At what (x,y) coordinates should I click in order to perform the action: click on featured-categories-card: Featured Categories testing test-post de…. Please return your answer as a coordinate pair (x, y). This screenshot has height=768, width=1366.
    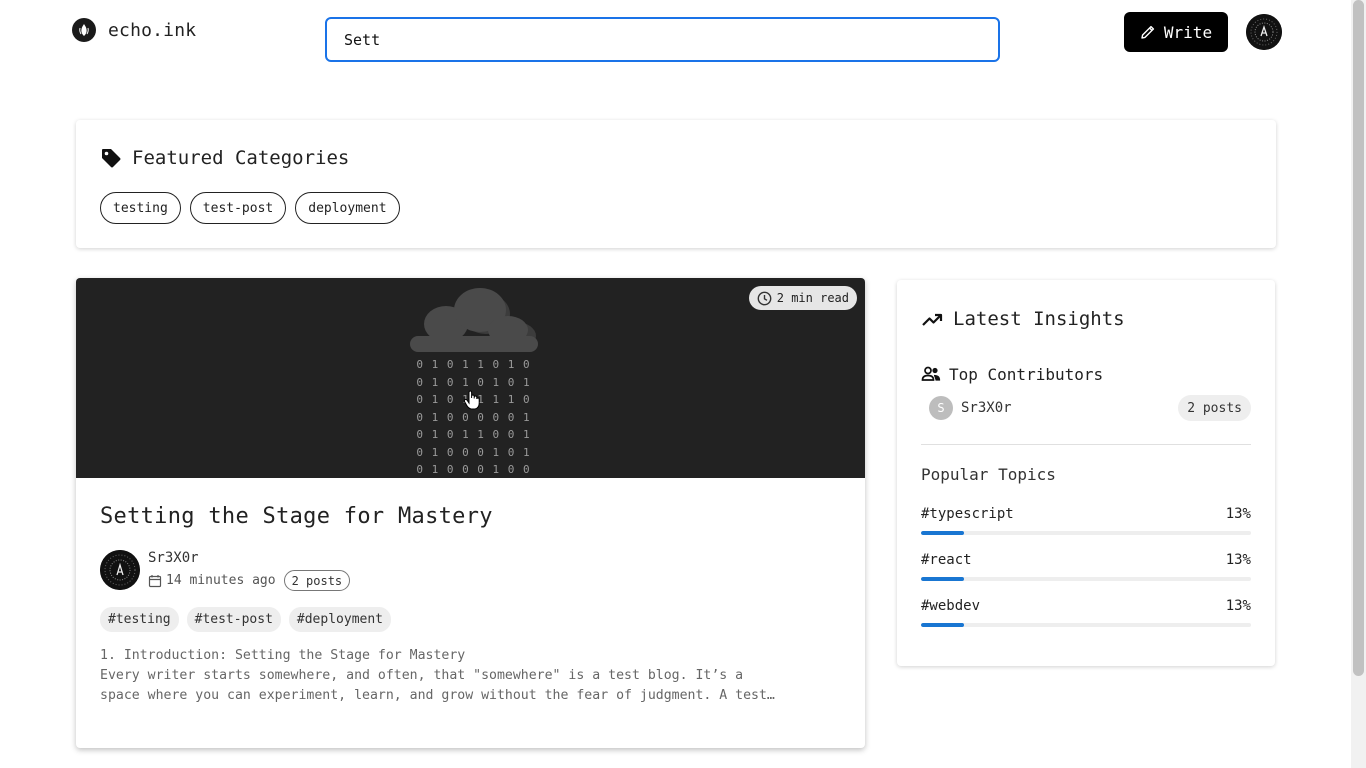
    Looking at the image, I should click on (676, 184).